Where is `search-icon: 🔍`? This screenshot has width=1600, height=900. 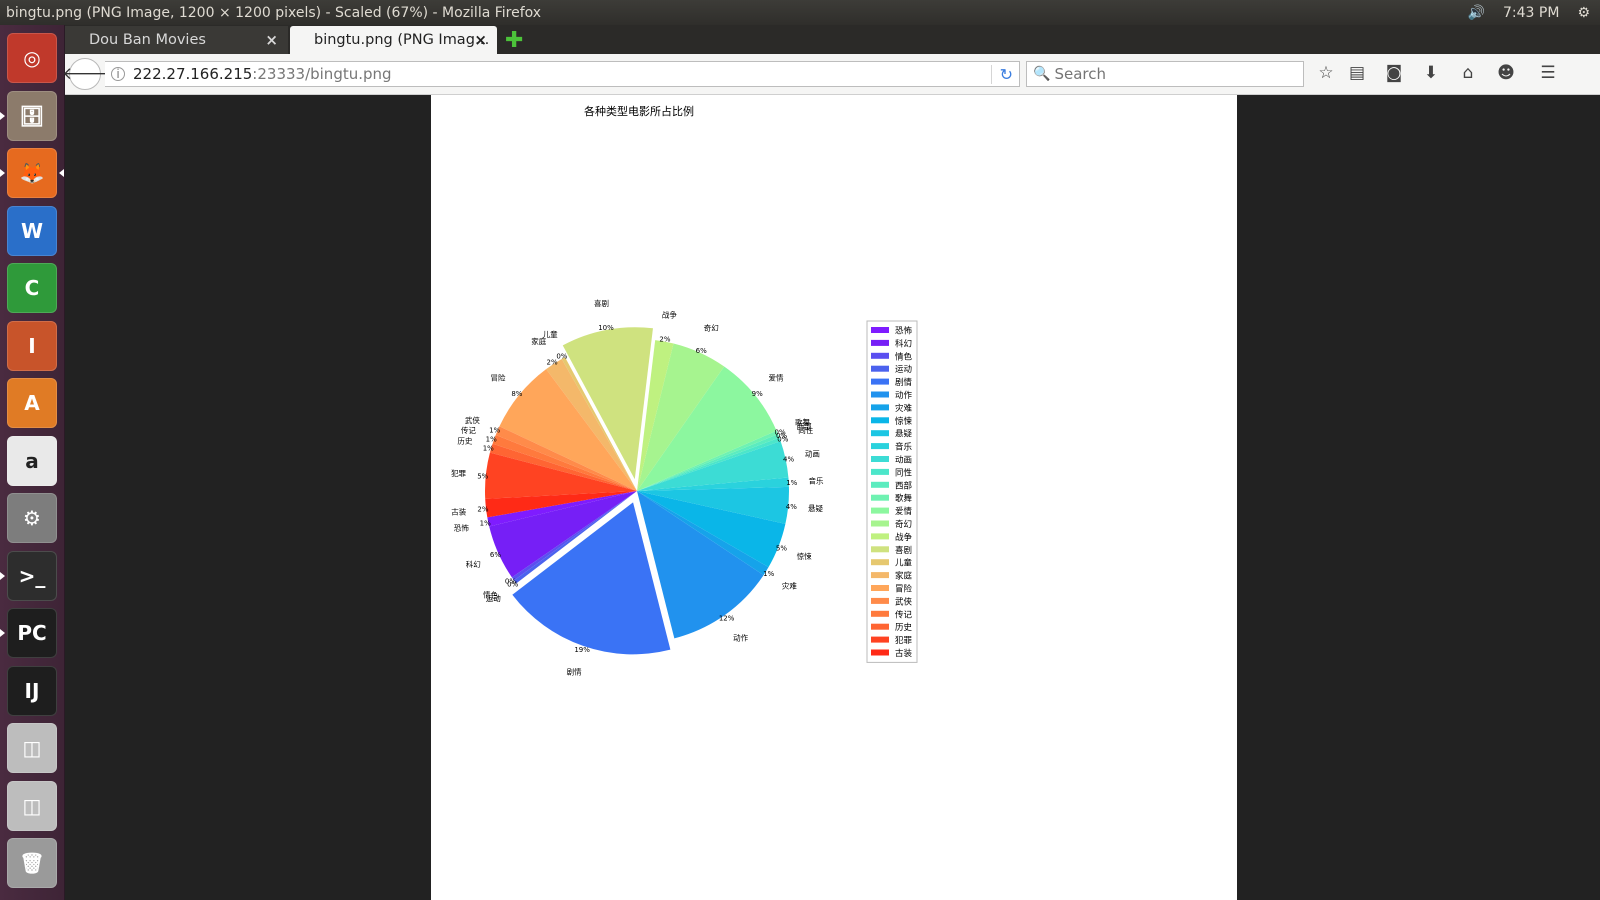
search-icon: 🔍 is located at coordinates (1042, 74).